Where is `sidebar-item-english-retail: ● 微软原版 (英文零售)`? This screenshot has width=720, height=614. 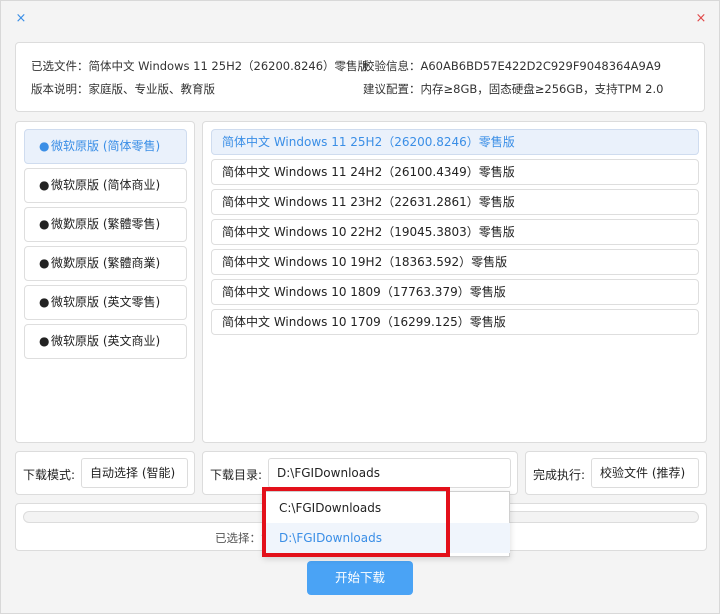 sidebar-item-english-retail: ● 微软原版 (英文零售) is located at coordinates (105, 302).